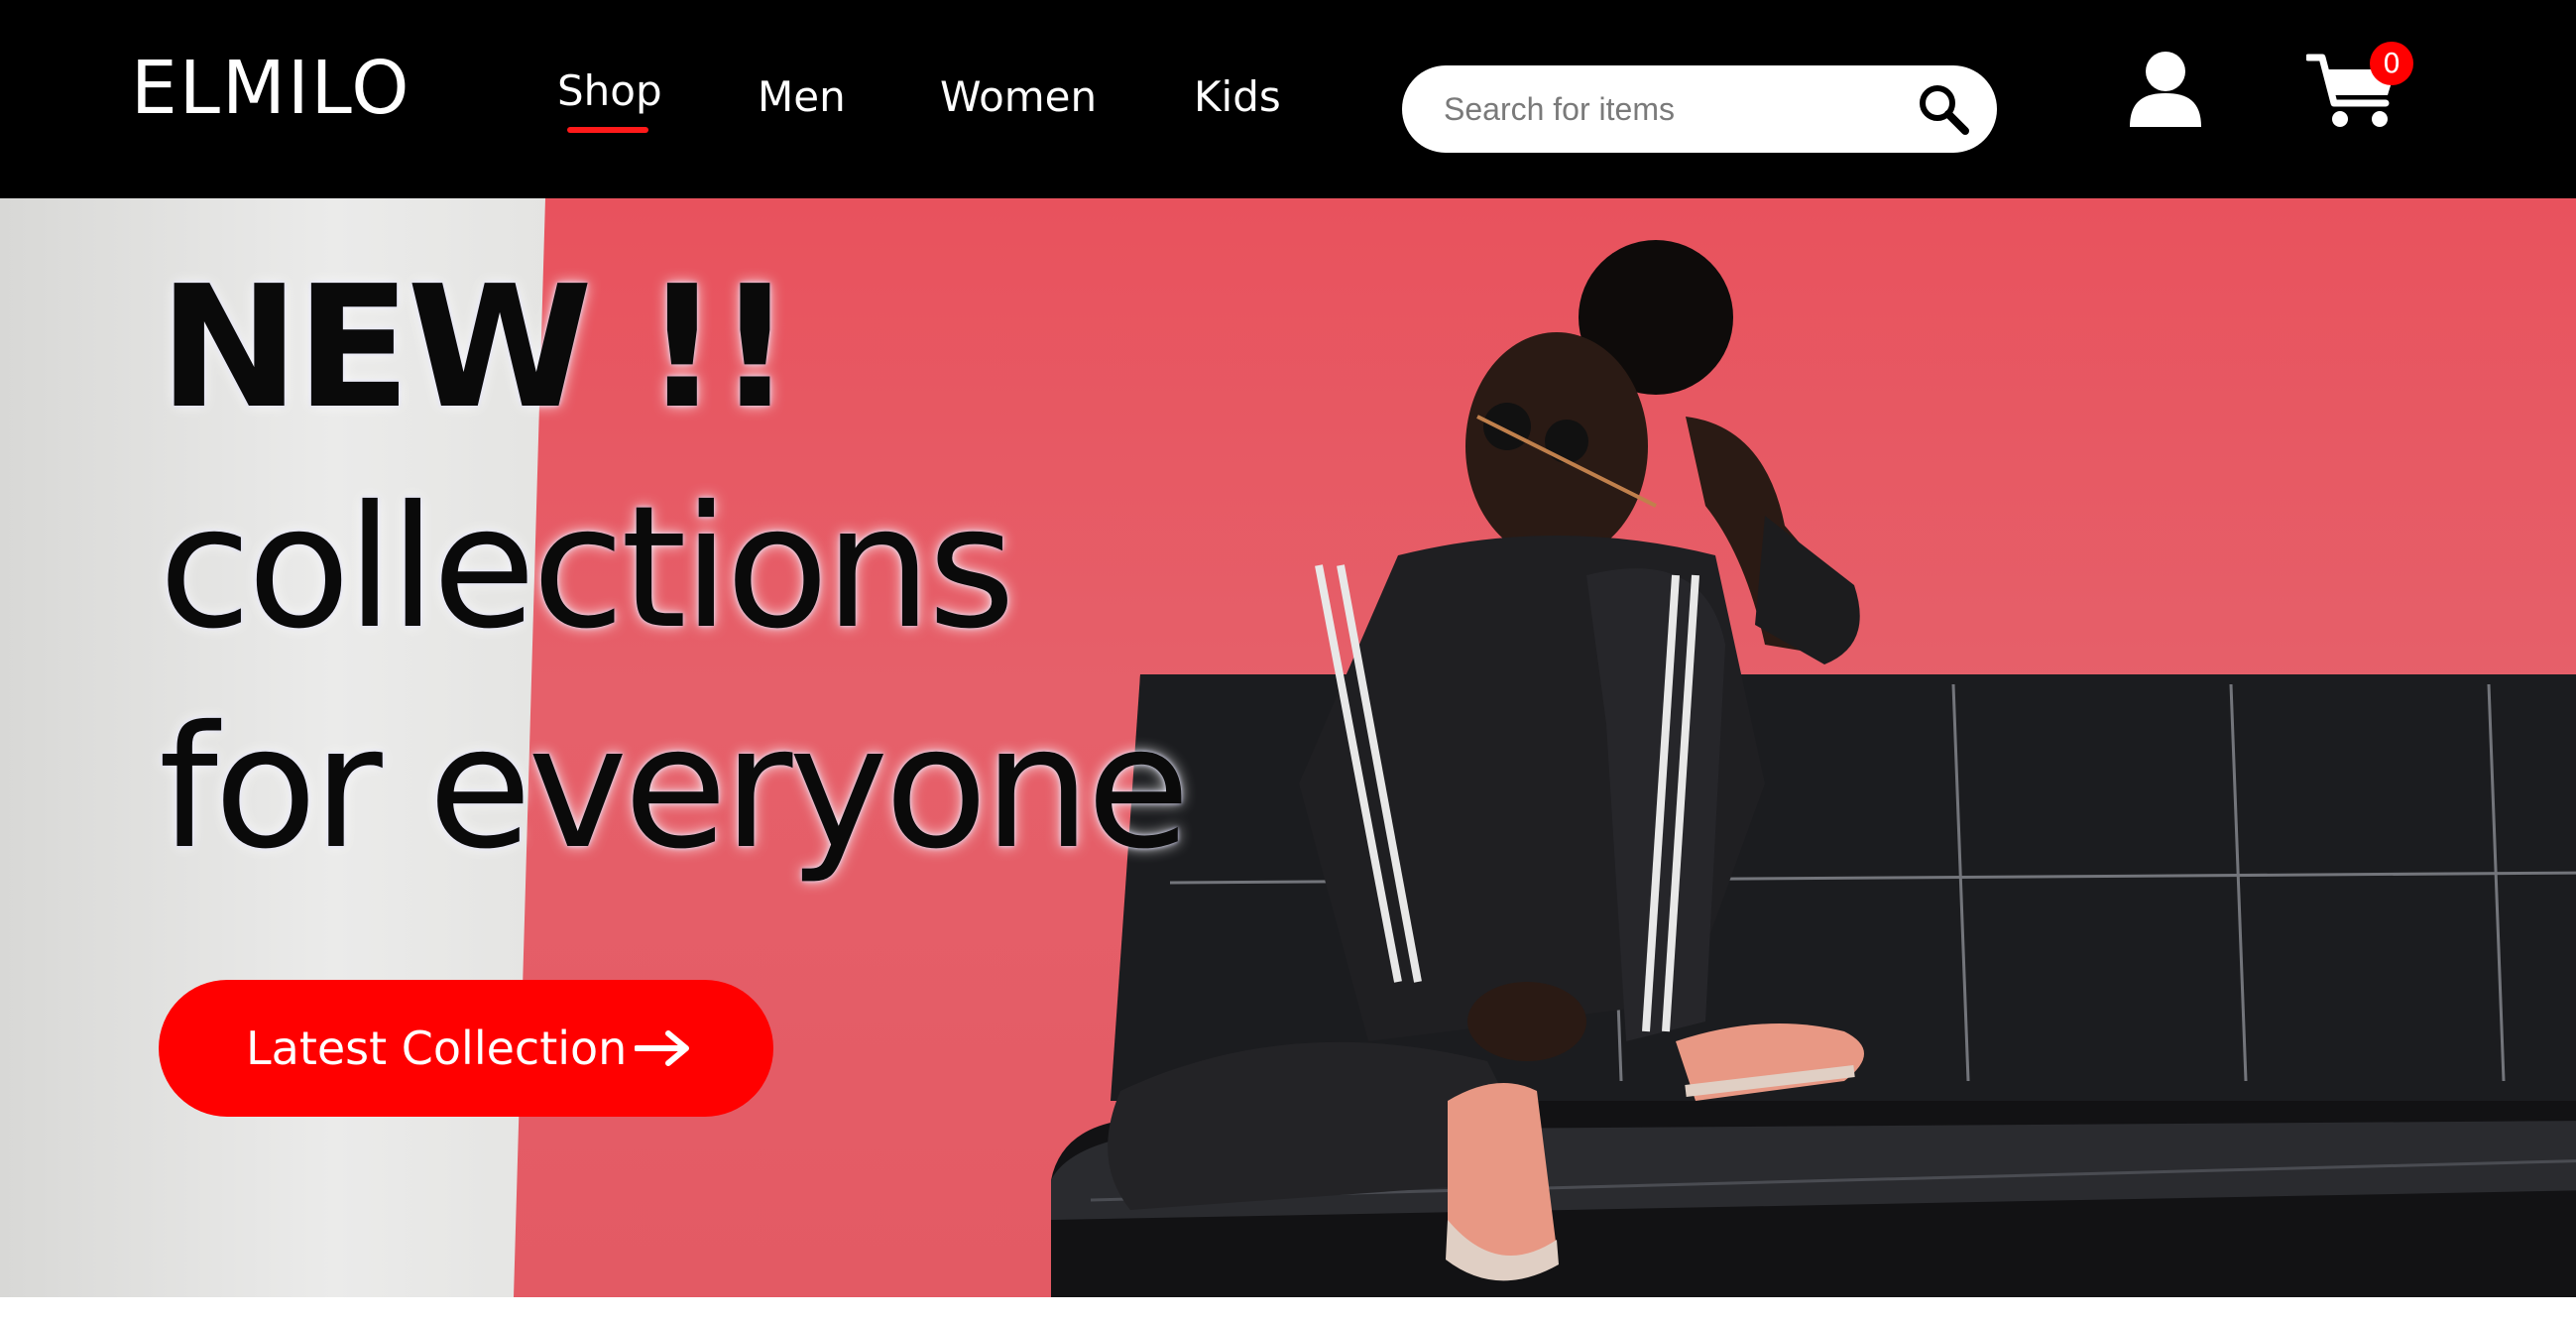  Describe the element at coordinates (1238, 97) in the screenshot. I see `nav-item-kids: Kids` at that location.